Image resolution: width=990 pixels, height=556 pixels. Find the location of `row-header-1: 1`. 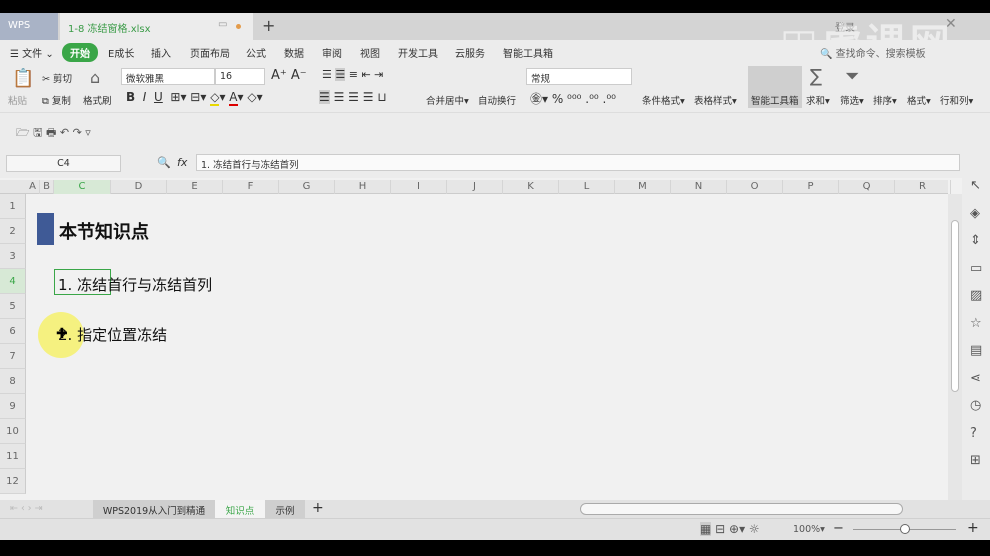

row-header-1: 1 is located at coordinates (13, 206).